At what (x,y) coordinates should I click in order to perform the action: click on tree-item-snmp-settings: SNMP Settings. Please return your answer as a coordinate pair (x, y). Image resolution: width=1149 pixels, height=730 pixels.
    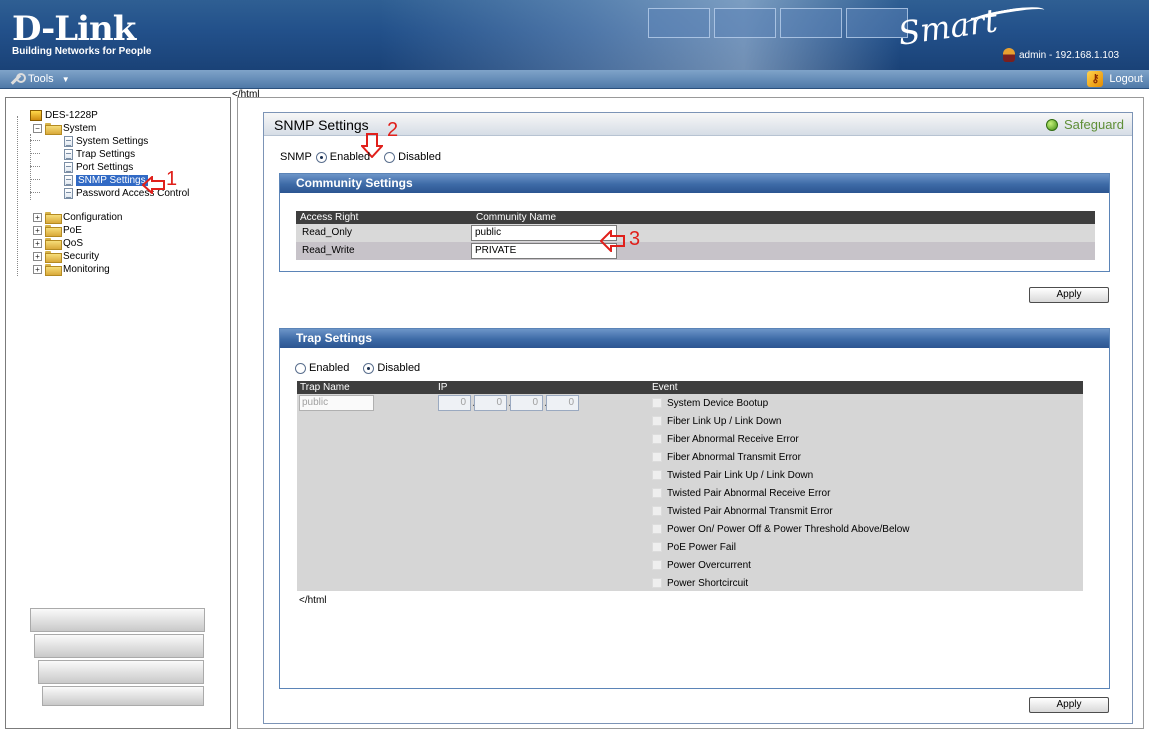
    Looking at the image, I should click on (106, 180).